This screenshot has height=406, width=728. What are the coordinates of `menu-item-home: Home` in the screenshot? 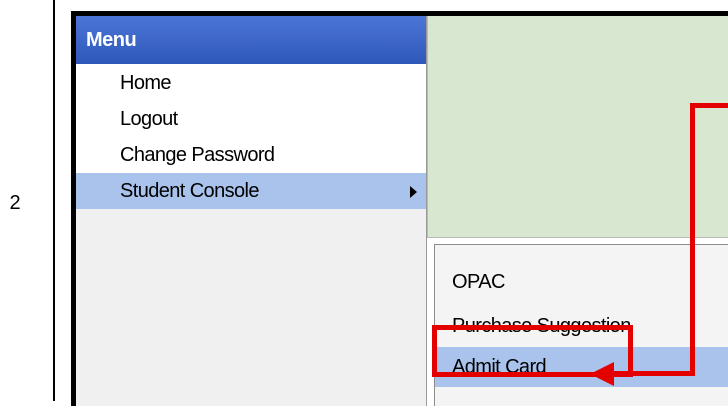 It's located at (251, 83).